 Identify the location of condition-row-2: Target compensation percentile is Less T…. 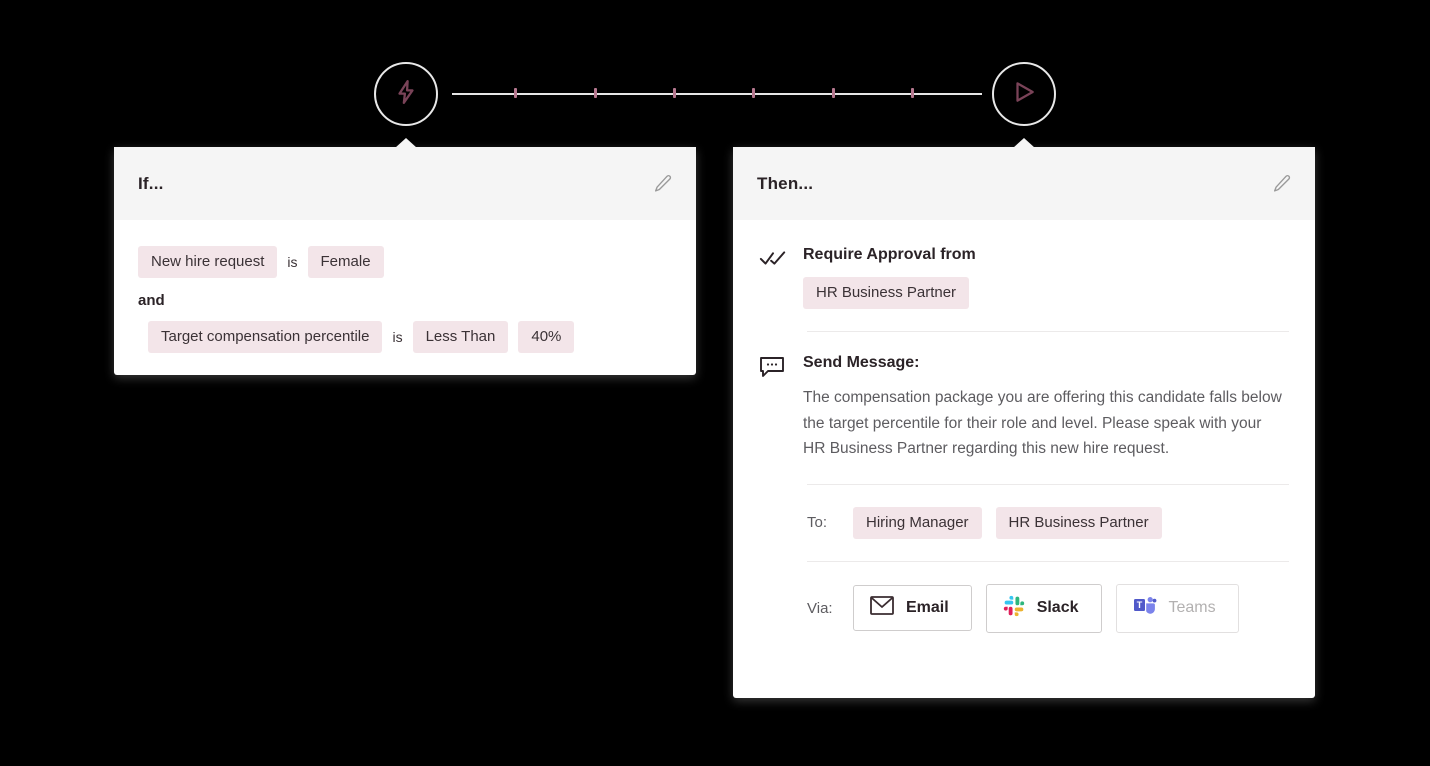
(410, 337).